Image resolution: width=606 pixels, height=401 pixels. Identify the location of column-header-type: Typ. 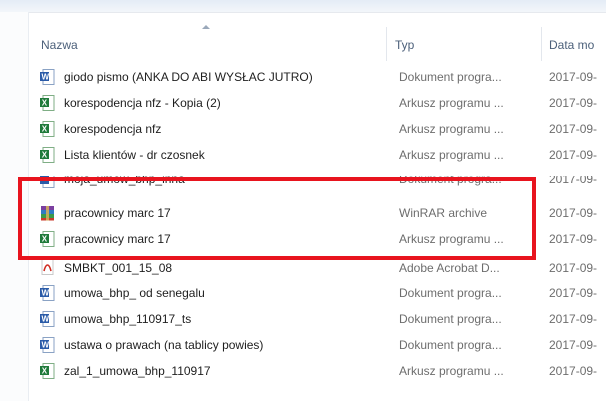
(404, 45).